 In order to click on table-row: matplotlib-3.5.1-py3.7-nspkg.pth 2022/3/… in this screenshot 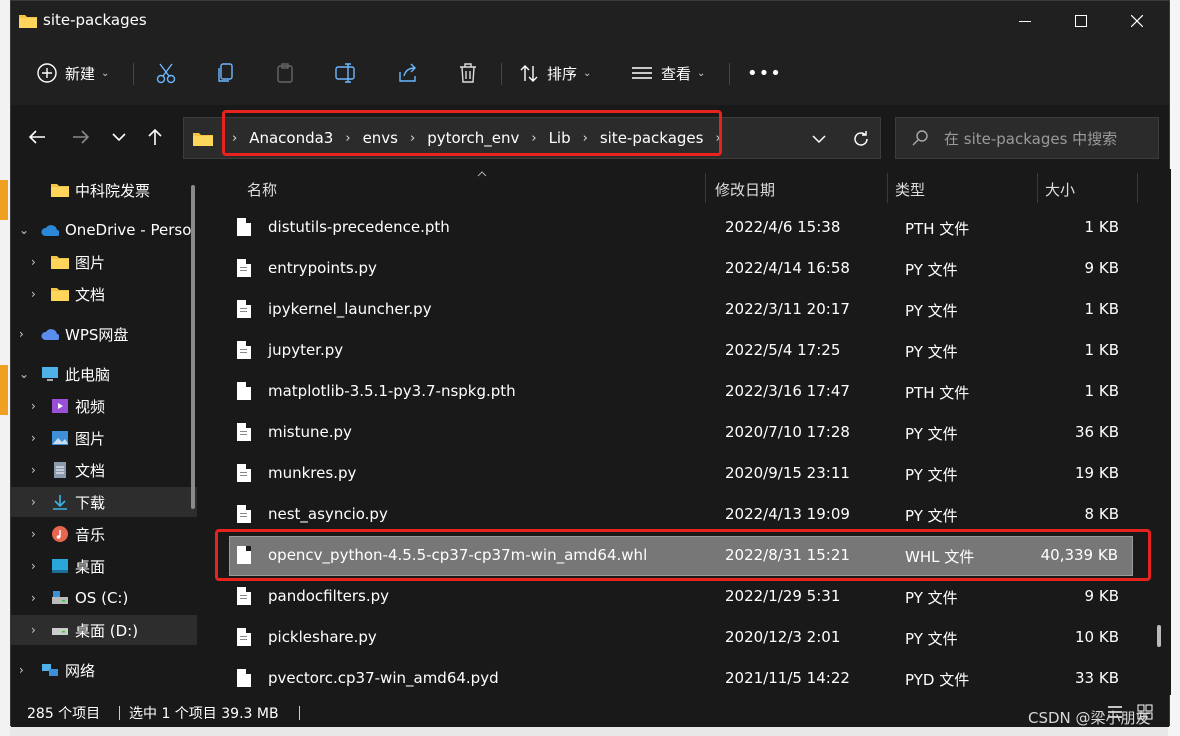, I will do `click(681, 392)`.